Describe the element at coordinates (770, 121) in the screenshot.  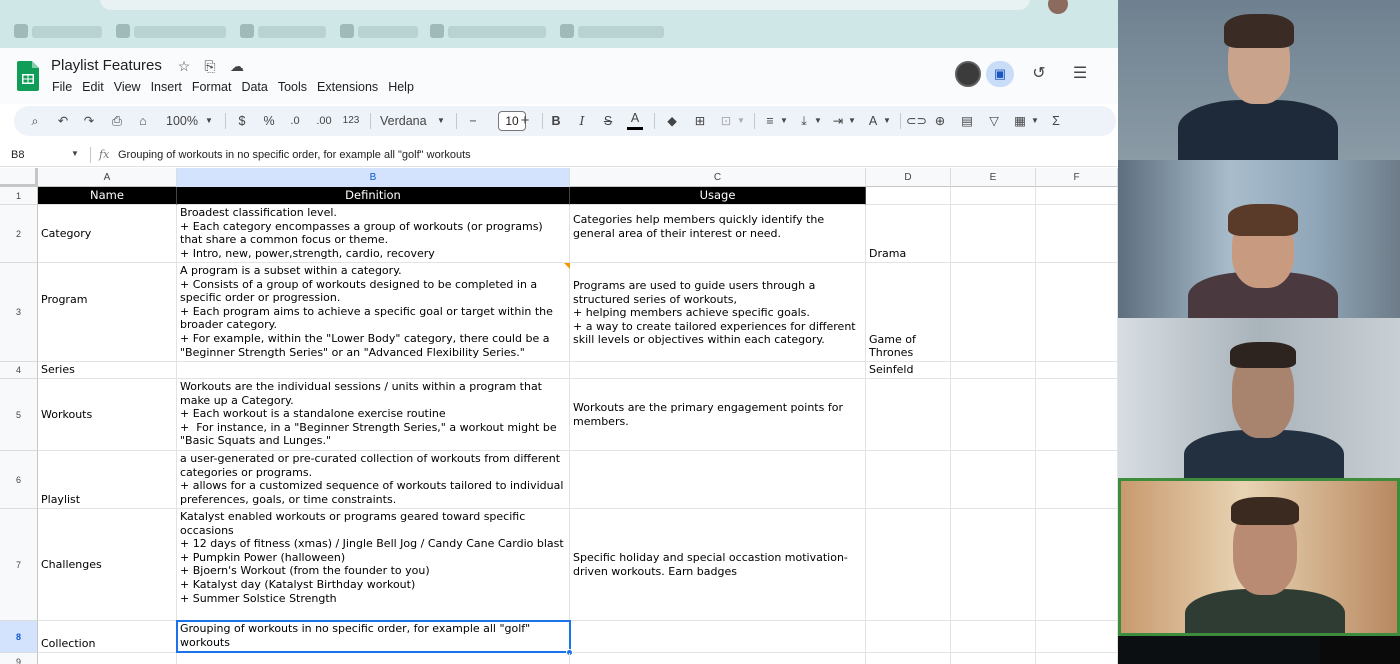
I see `horizontal-align-icon: ≡` at that location.